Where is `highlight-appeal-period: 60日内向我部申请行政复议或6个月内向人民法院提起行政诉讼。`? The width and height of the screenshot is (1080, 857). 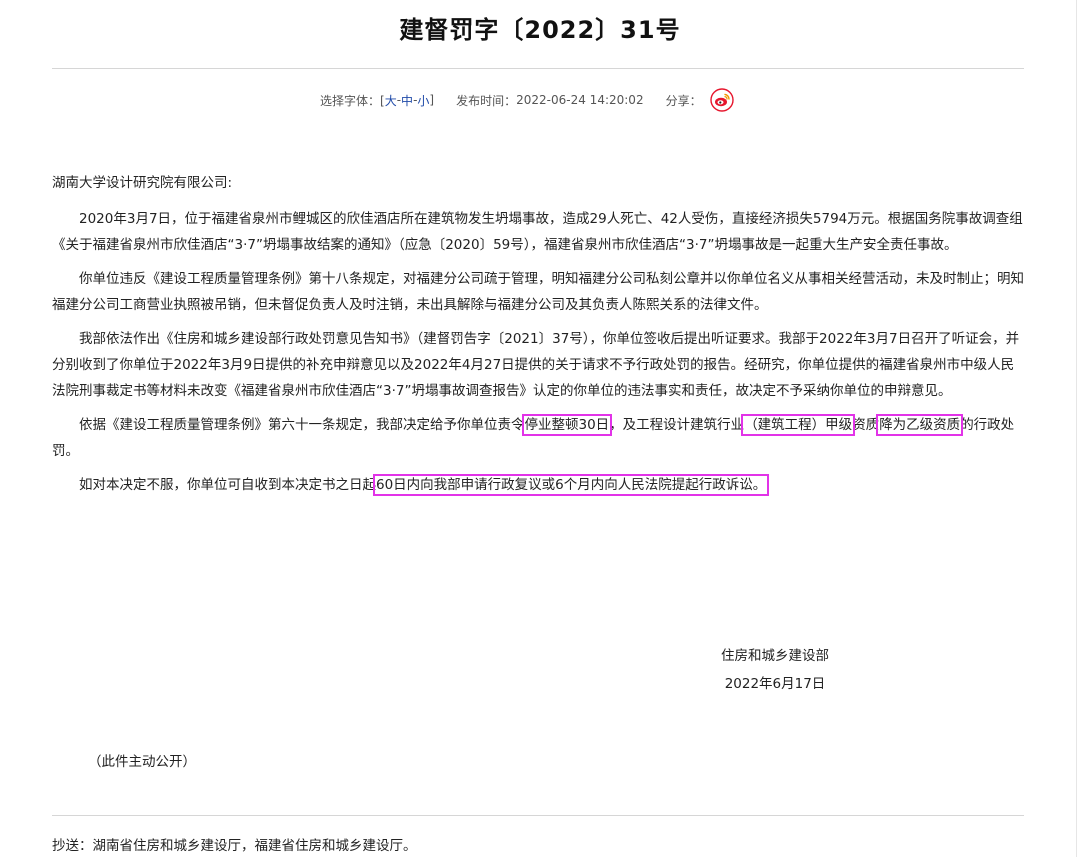 highlight-appeal-period: 60日内向我部申请行政复议或6个月内向人民法院提起行政诉讼。 is located at coordinates (571, 485).